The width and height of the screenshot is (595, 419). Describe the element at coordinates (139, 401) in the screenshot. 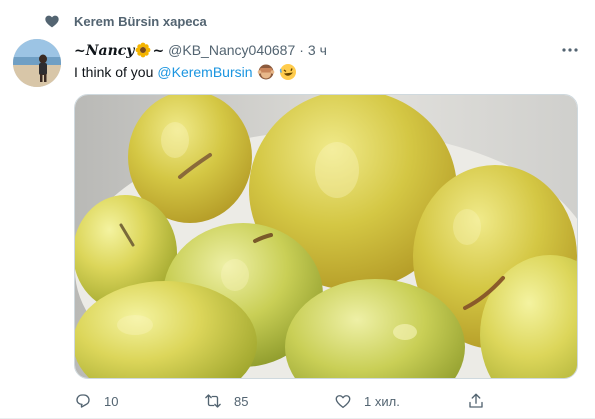

I see `reply-button: 10` at that location.